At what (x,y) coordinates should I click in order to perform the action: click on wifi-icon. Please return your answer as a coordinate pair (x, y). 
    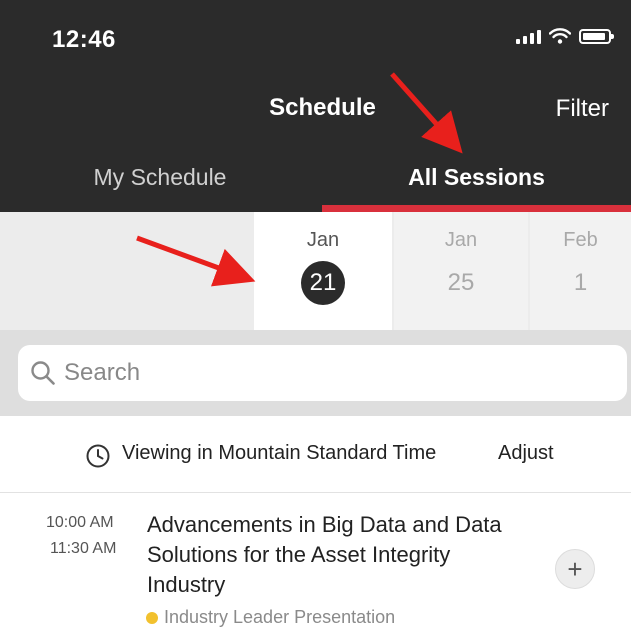
    Looking at the image, I should click on (560, 36).